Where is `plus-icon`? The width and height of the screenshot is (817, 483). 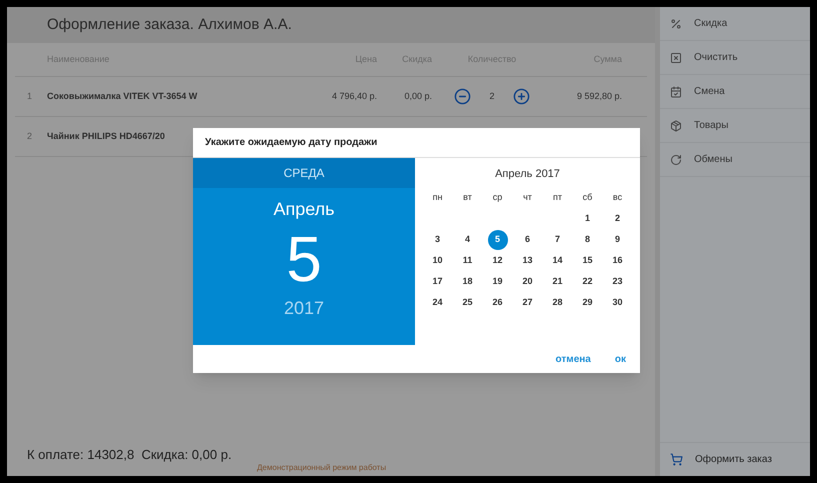 plus-icon is located at coordinates (521, 96).